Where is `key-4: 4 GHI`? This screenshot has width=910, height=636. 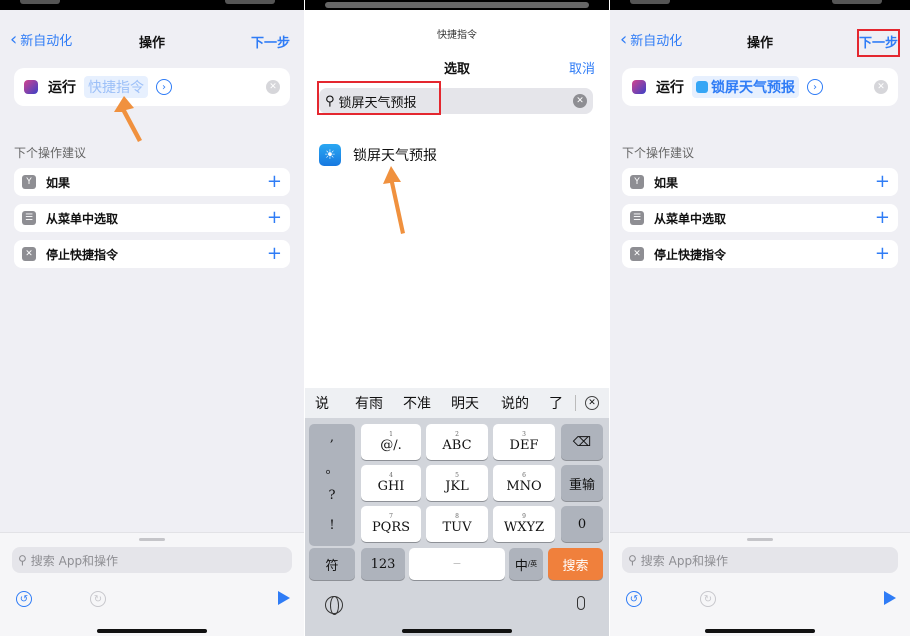
key-4: 4 GHI is located at coordinates (391, 483).